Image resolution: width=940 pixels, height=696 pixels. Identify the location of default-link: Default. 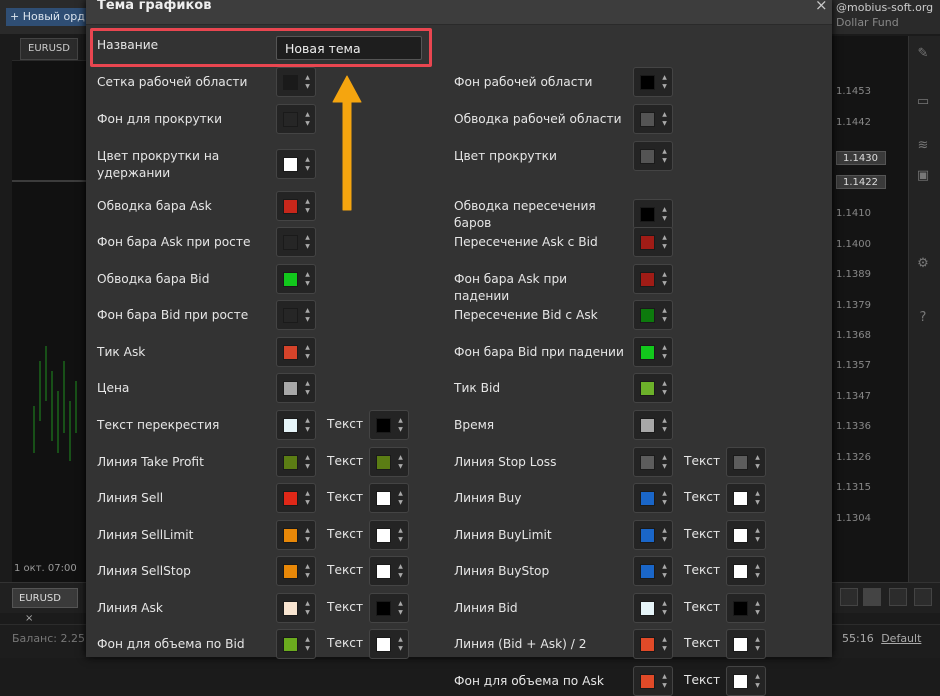
(901, 638).